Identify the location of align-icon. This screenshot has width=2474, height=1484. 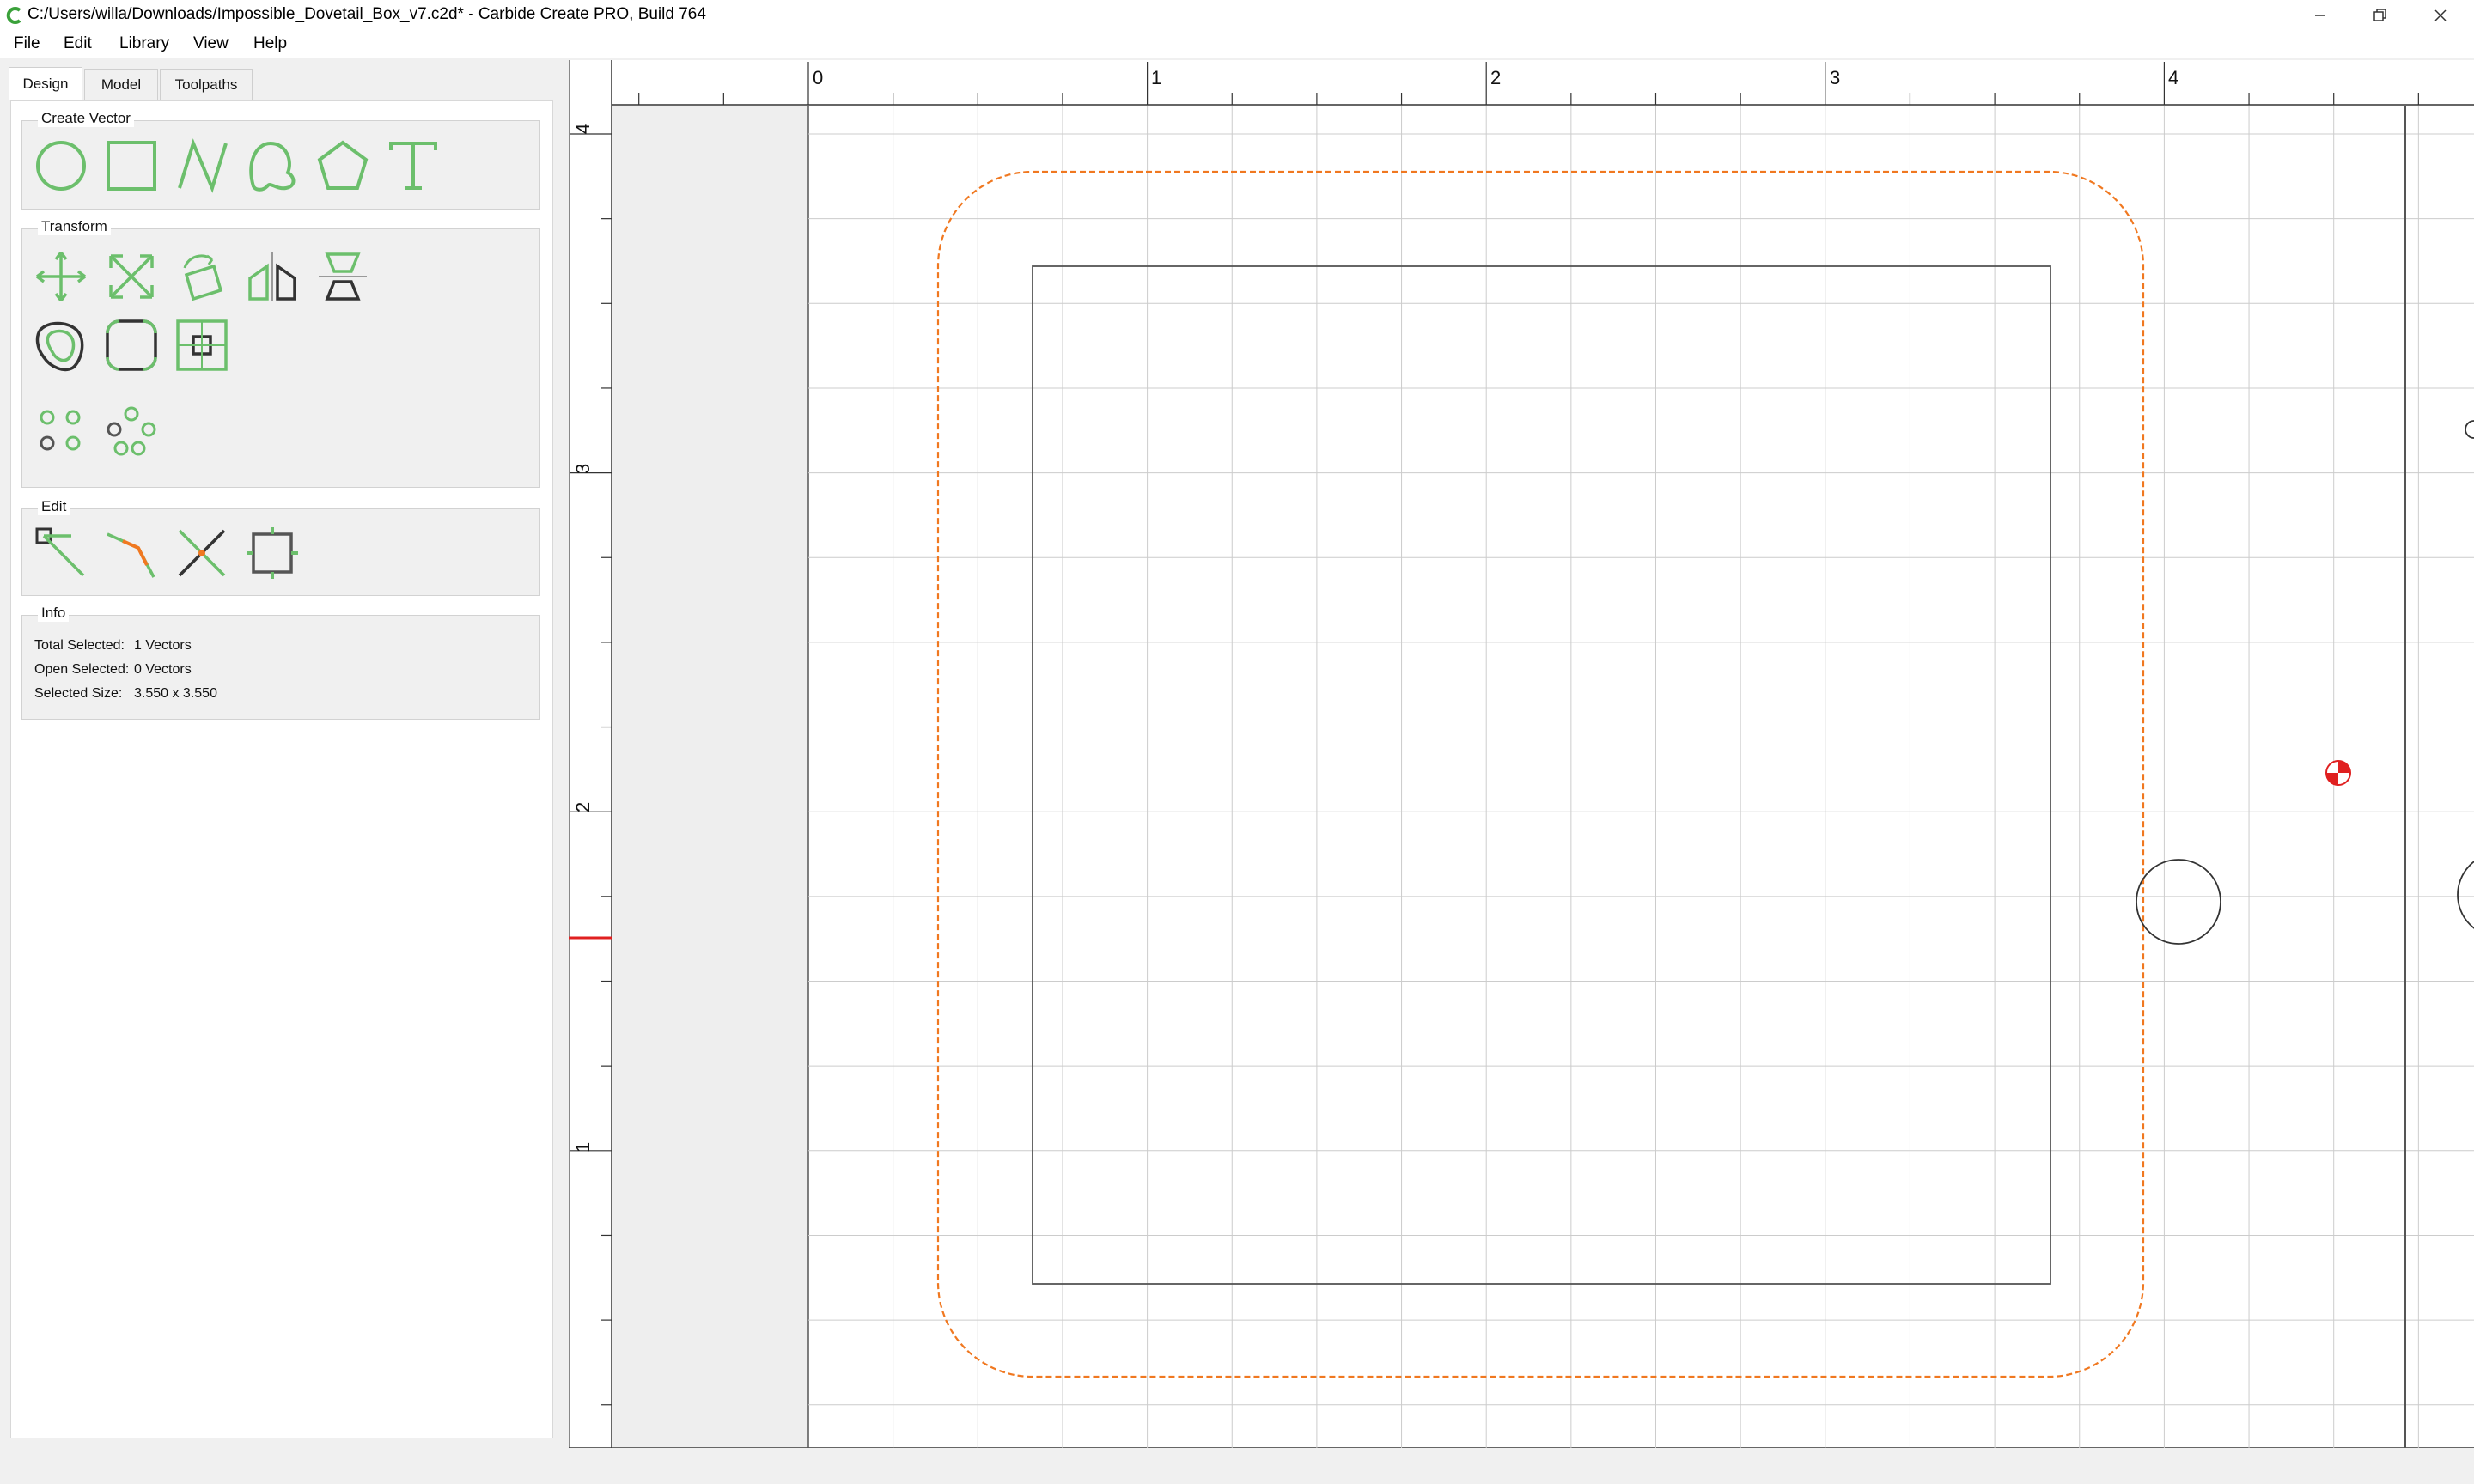
(343, 277).